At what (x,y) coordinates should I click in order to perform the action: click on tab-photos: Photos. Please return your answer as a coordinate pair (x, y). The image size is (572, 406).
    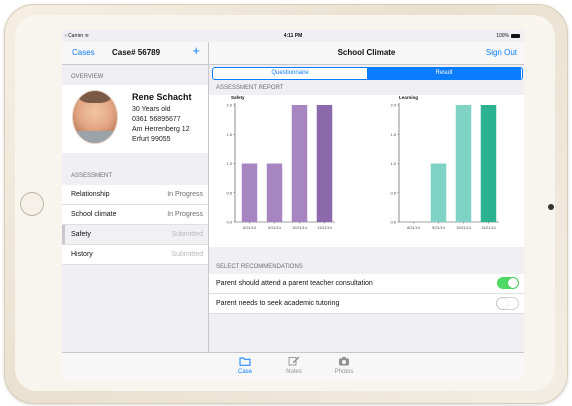
    Looking at the image, I should click on (344, 365).